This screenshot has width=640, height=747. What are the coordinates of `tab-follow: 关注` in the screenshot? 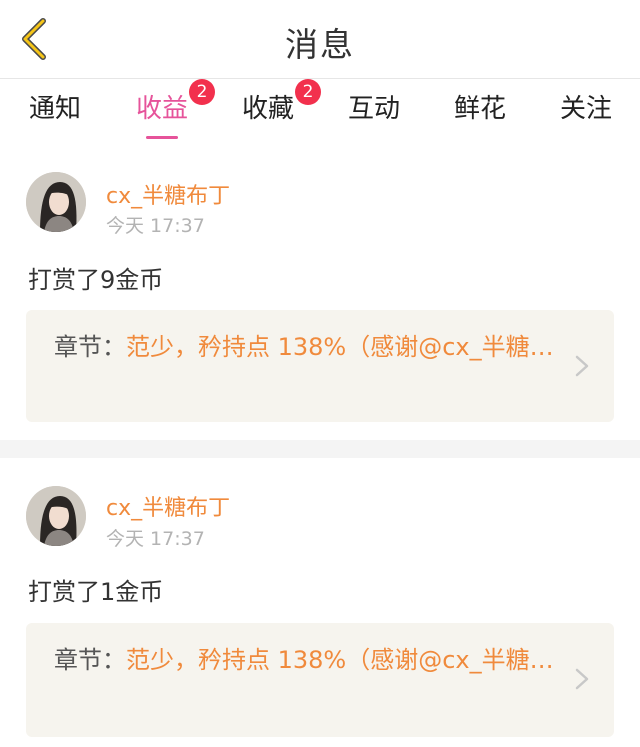 It's located at (586, 114).